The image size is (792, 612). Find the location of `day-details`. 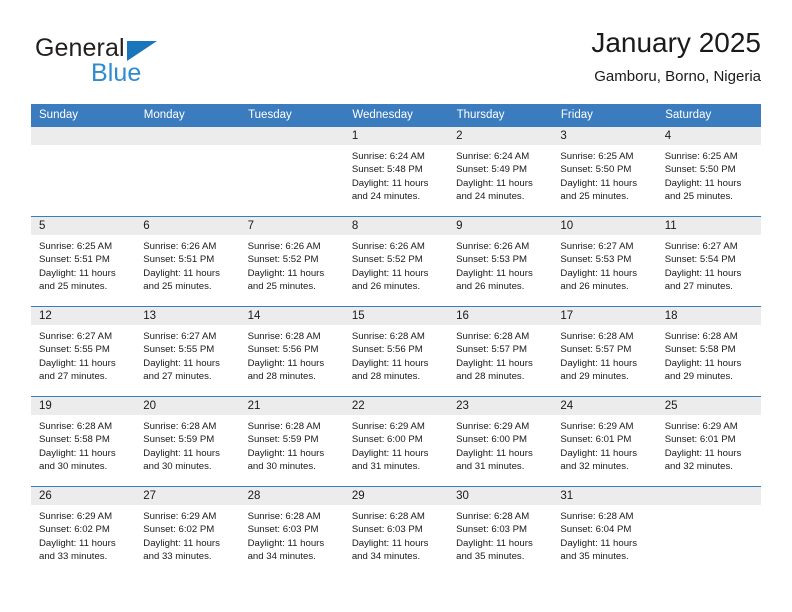

day-details is located at coordinates (709, 507).